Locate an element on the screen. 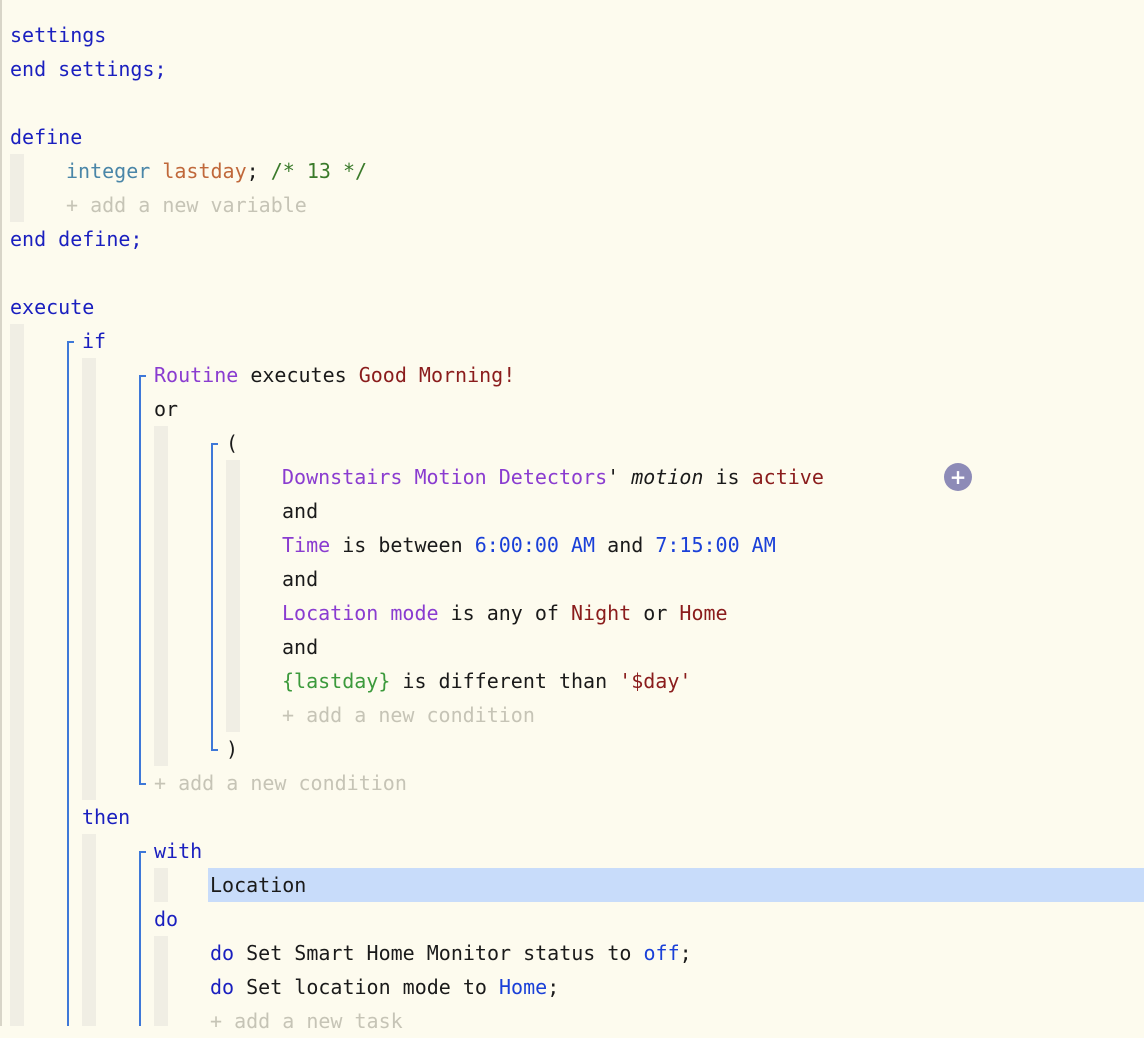  with-keyword: with is located at coordinates (178, 851).